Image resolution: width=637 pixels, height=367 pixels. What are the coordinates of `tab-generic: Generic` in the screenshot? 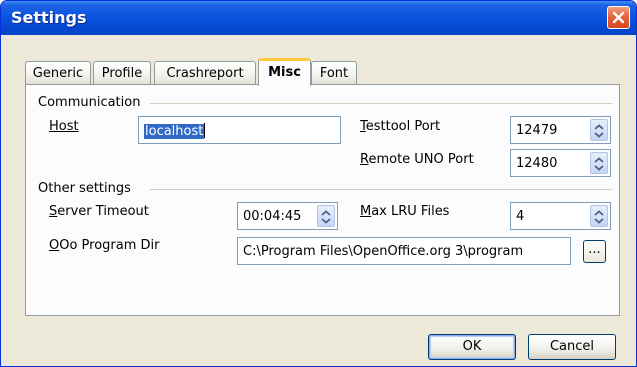 It's located at (58, 73).